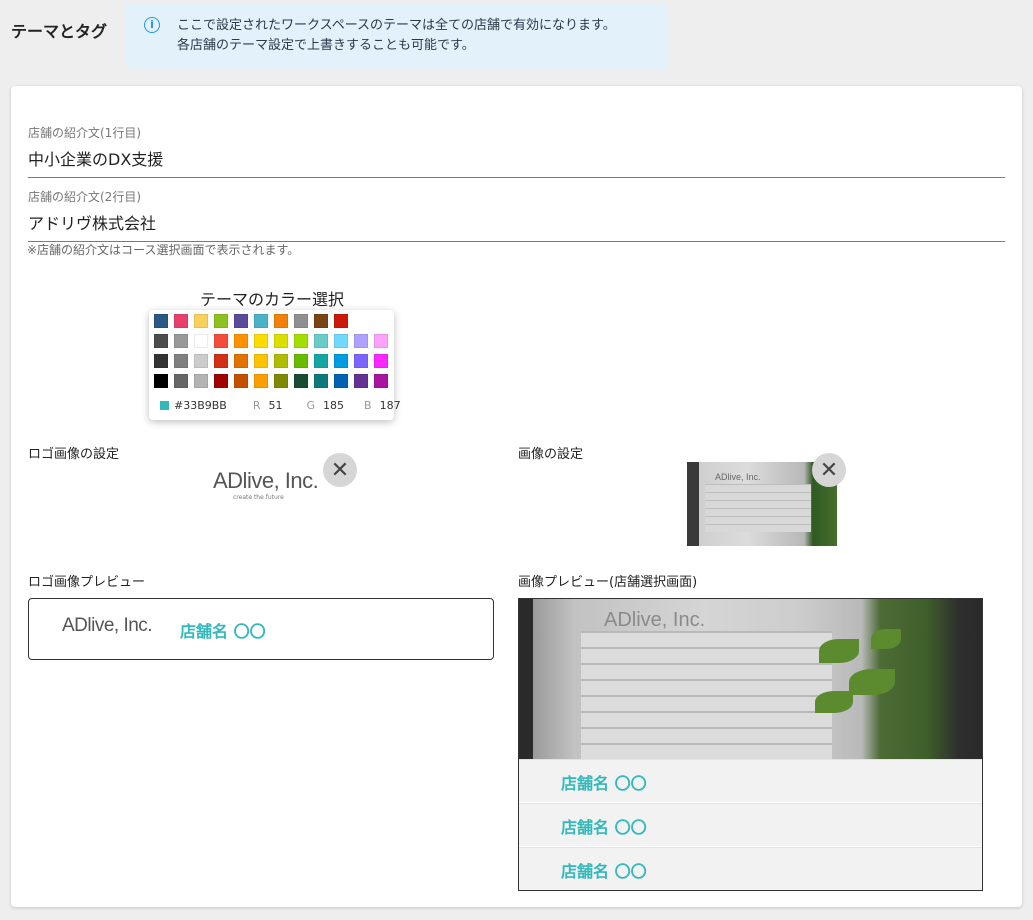 Image resolution: width=1033 pixels, height=920 pixels. I want to click on remove-image-button: ✕, so click(829, 470).